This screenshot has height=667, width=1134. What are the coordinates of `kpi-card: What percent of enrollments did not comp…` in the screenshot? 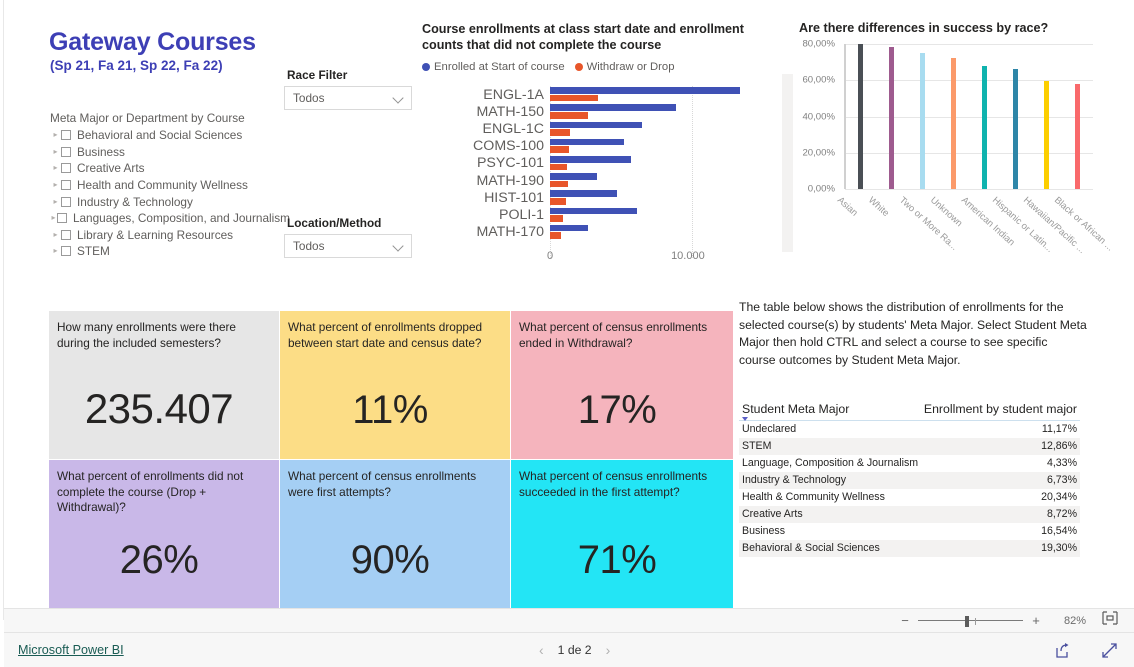 It's located at (164, 534).